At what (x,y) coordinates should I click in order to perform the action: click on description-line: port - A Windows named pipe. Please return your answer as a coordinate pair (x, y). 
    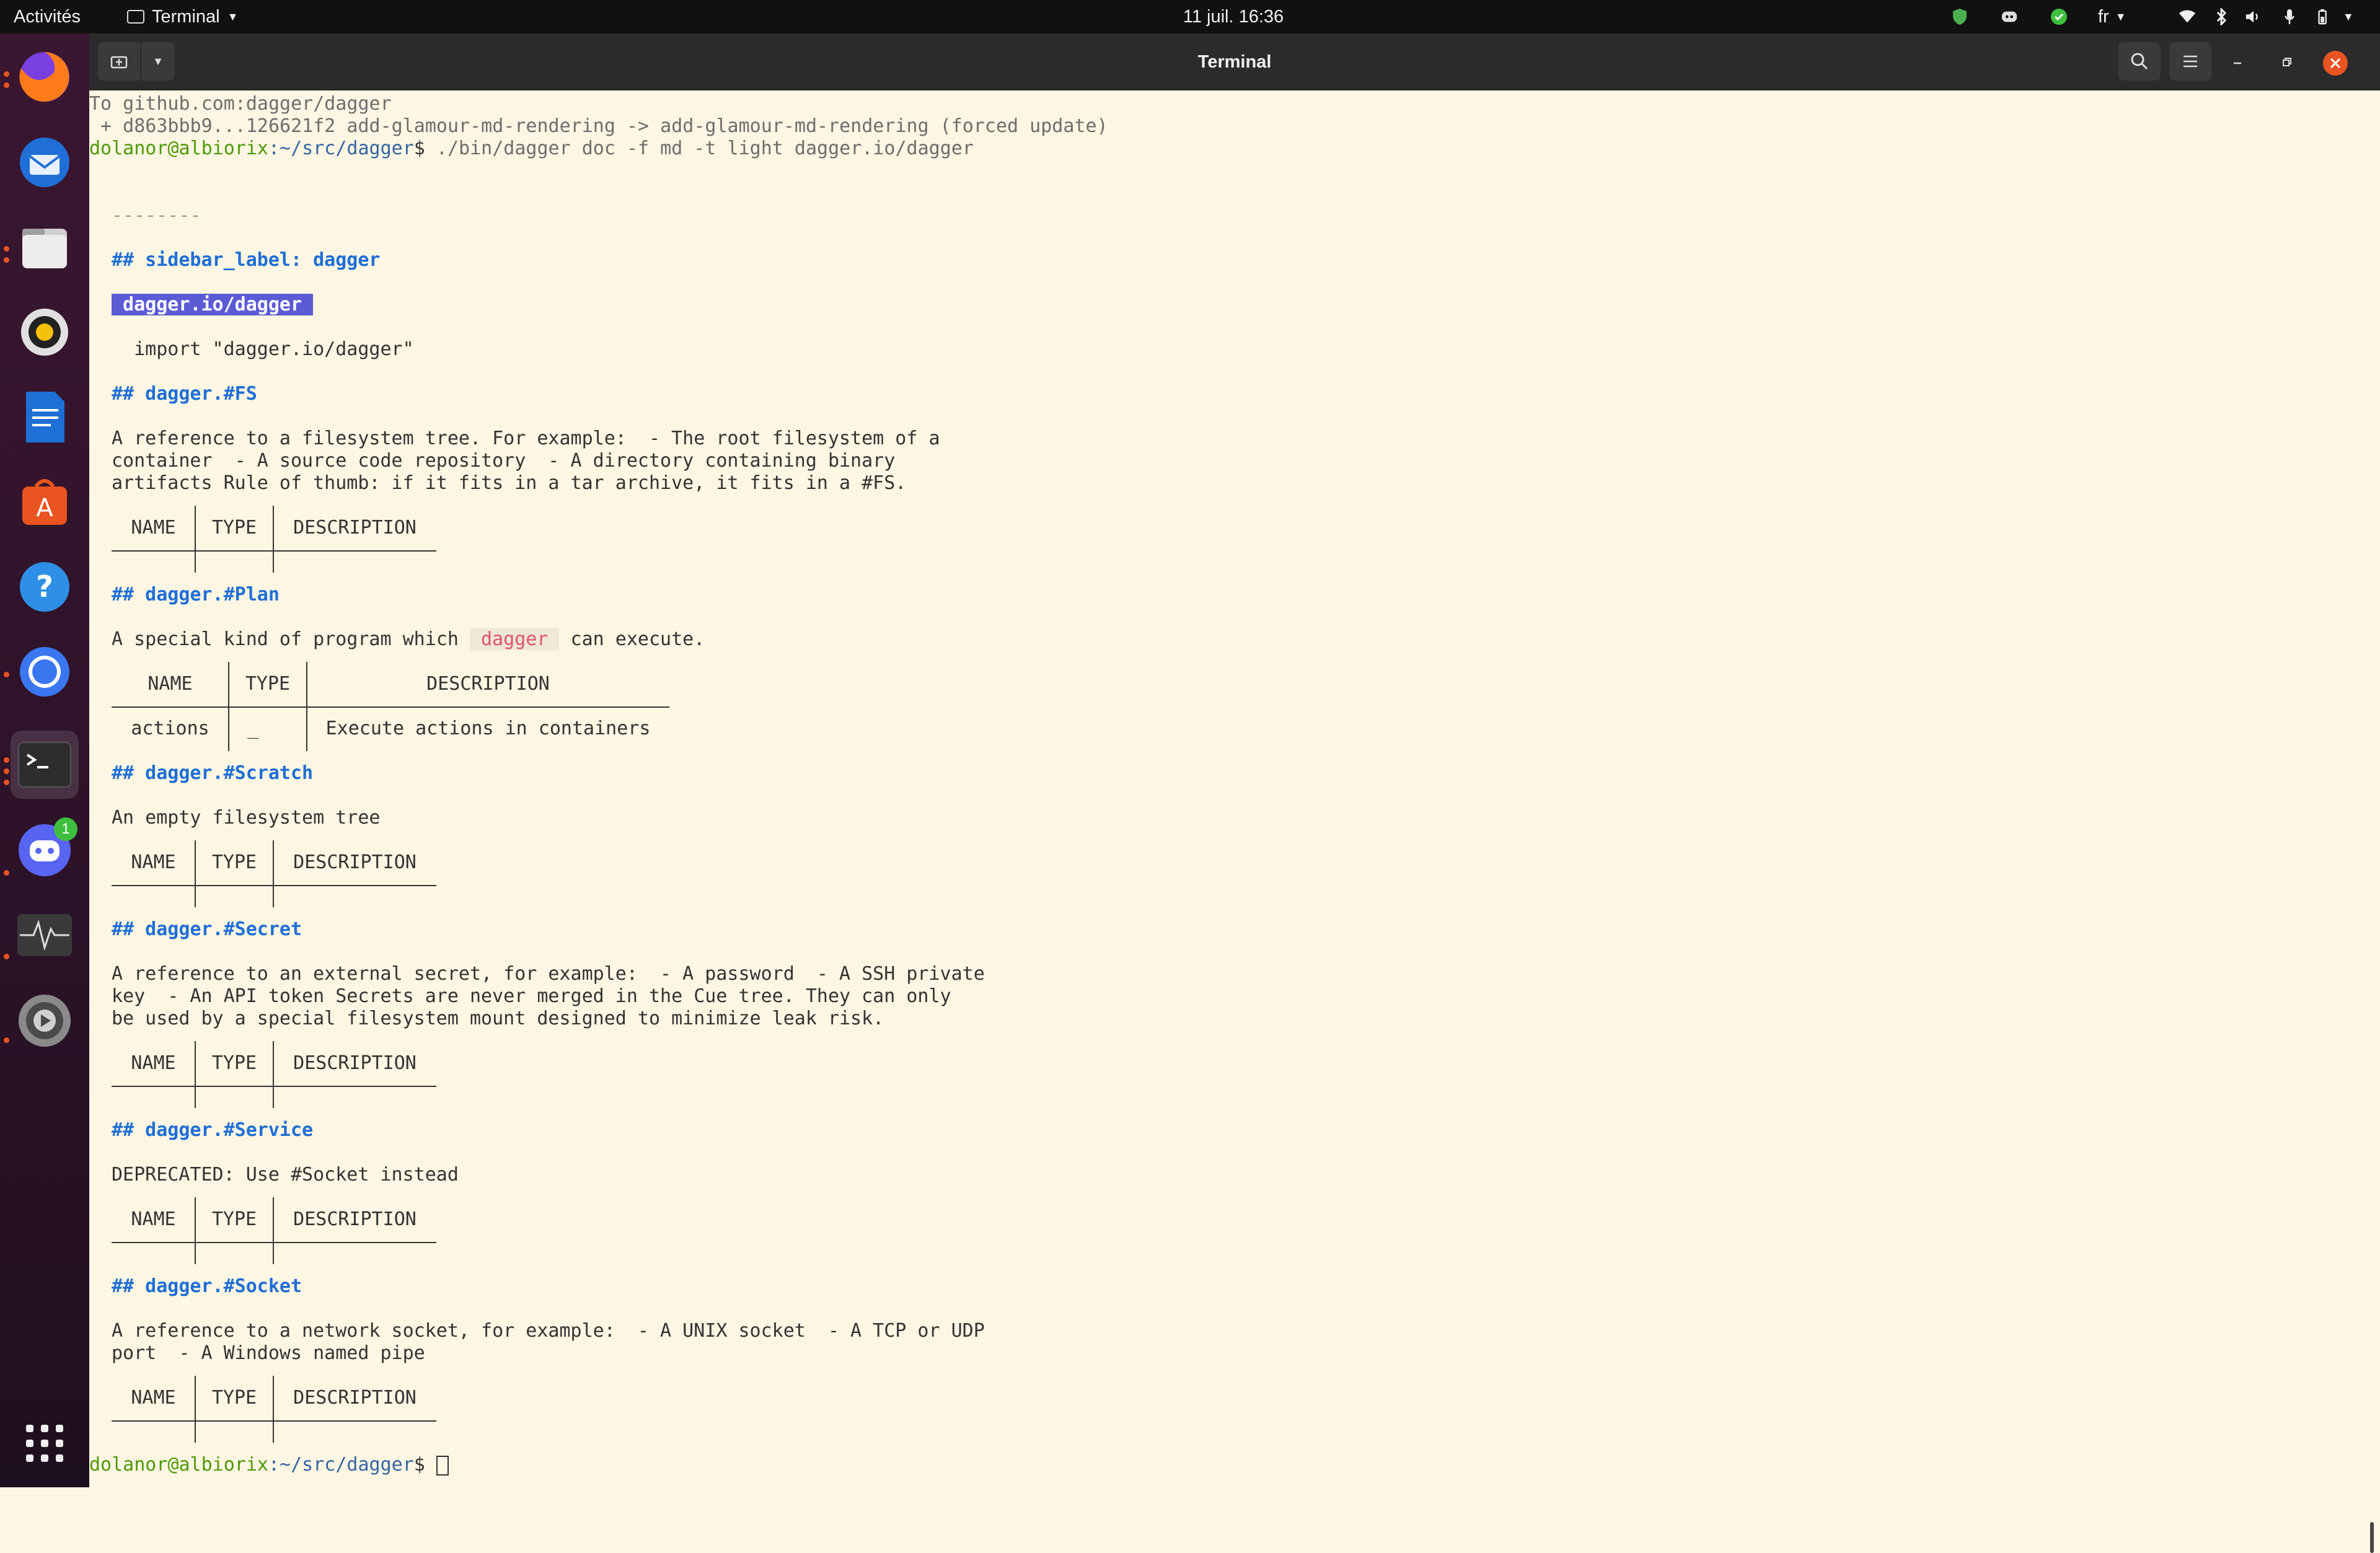
    Looking at the image, I should click on (268, 1353).